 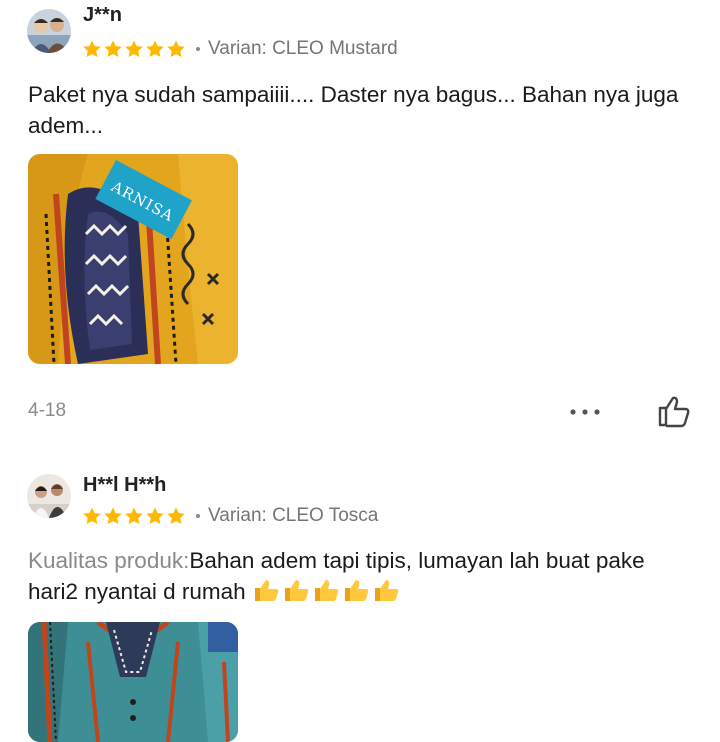 I want to click on rating-row: Varian: CLEO Mustard, so click(x=240, y=49).